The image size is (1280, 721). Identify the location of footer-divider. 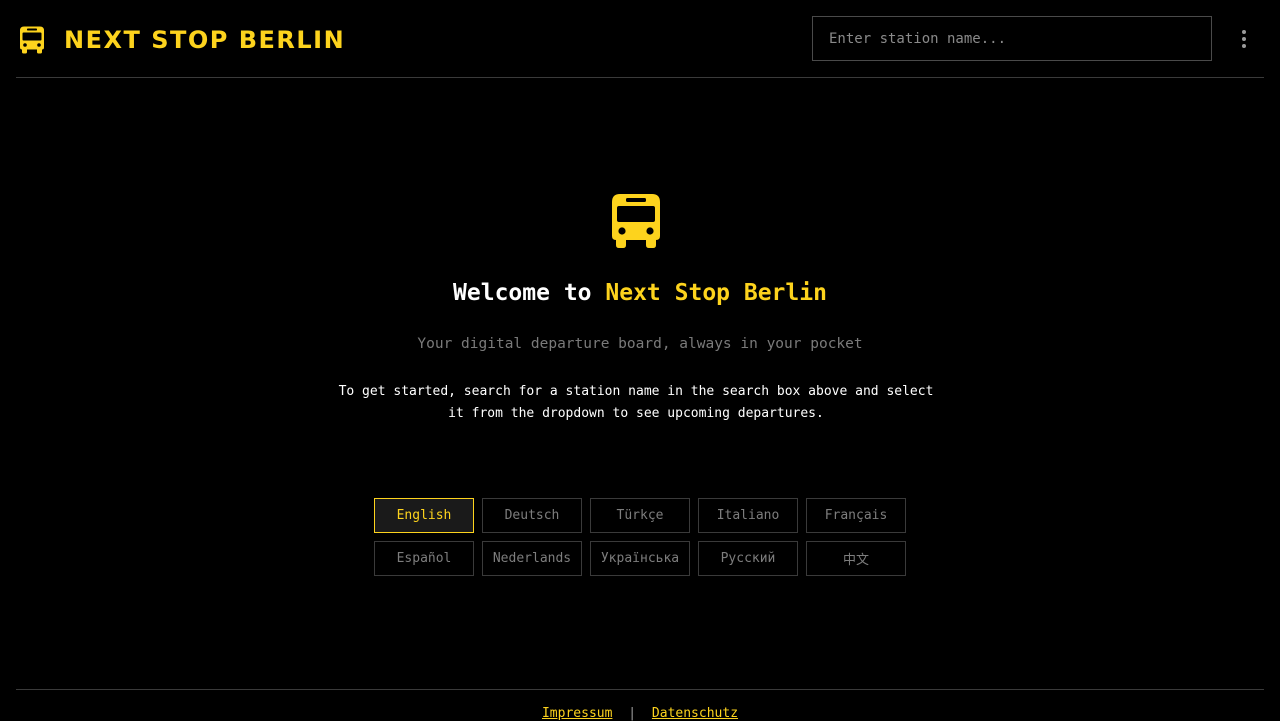
(640, 689).